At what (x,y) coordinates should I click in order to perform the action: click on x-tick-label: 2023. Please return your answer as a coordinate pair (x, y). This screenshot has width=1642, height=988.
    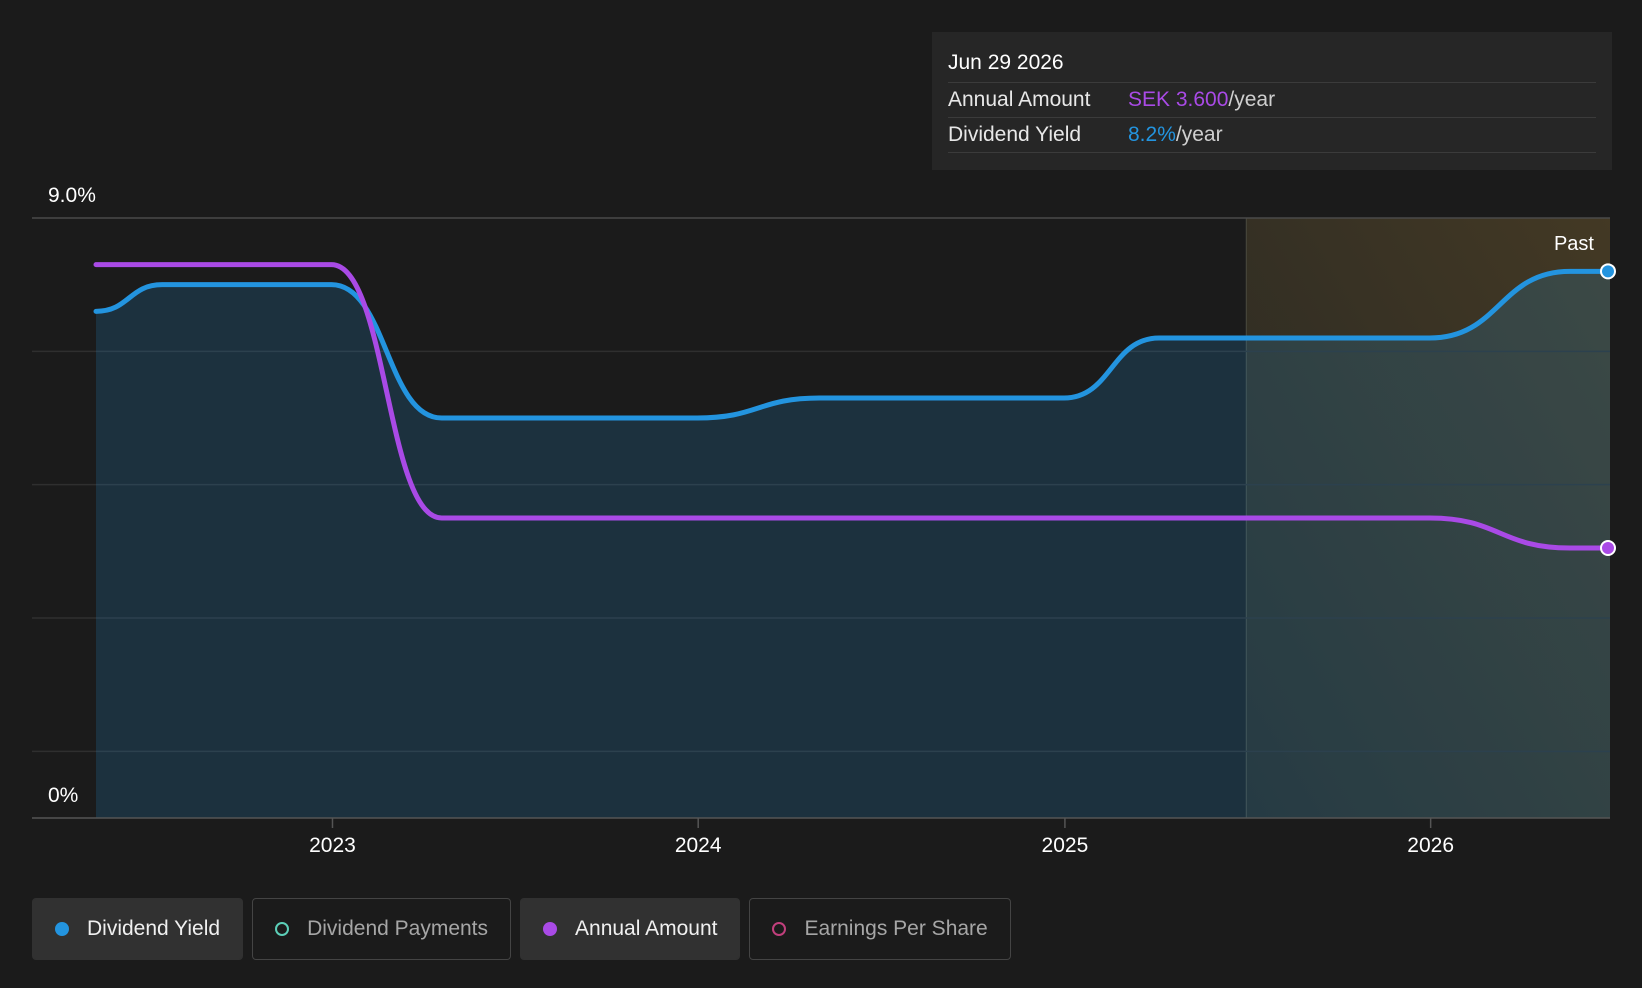
    Looking at the image, I should click on (332, 845).